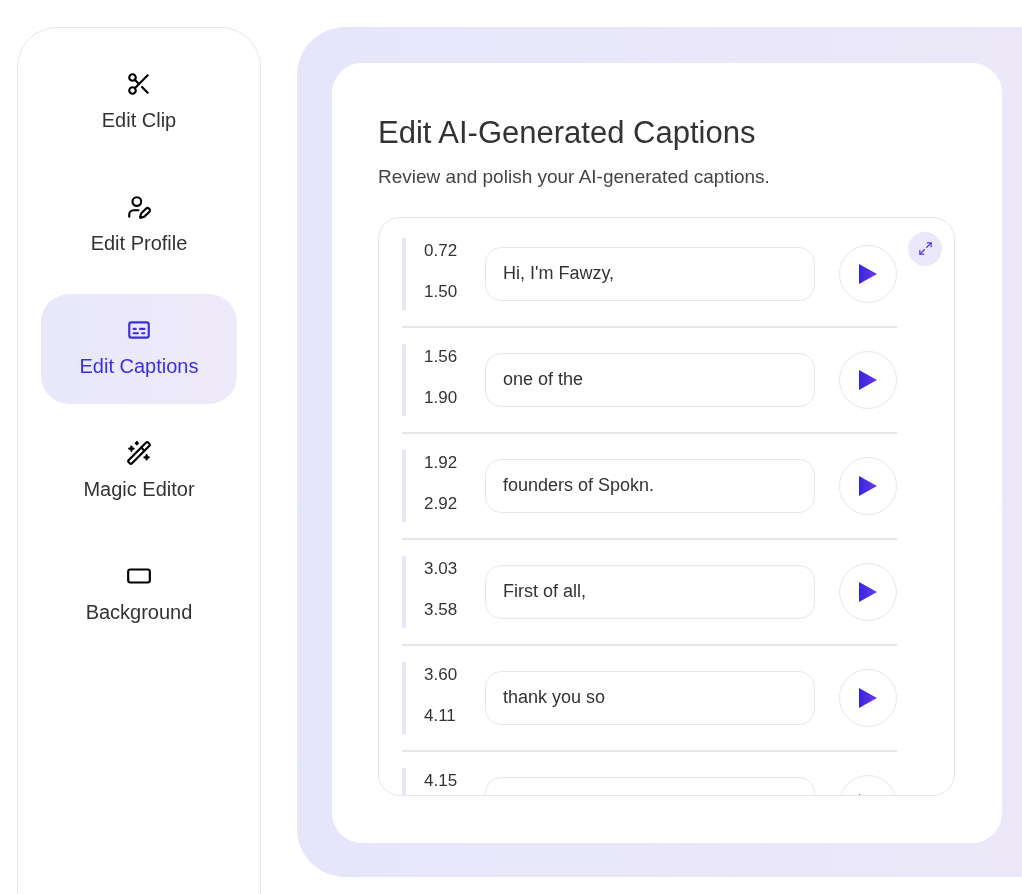 The image size is (1022, 894). What do you see at coordinates (441, 504) in the screenshot?
I see `end-time: 2.92` at bounding box center [441, 504].